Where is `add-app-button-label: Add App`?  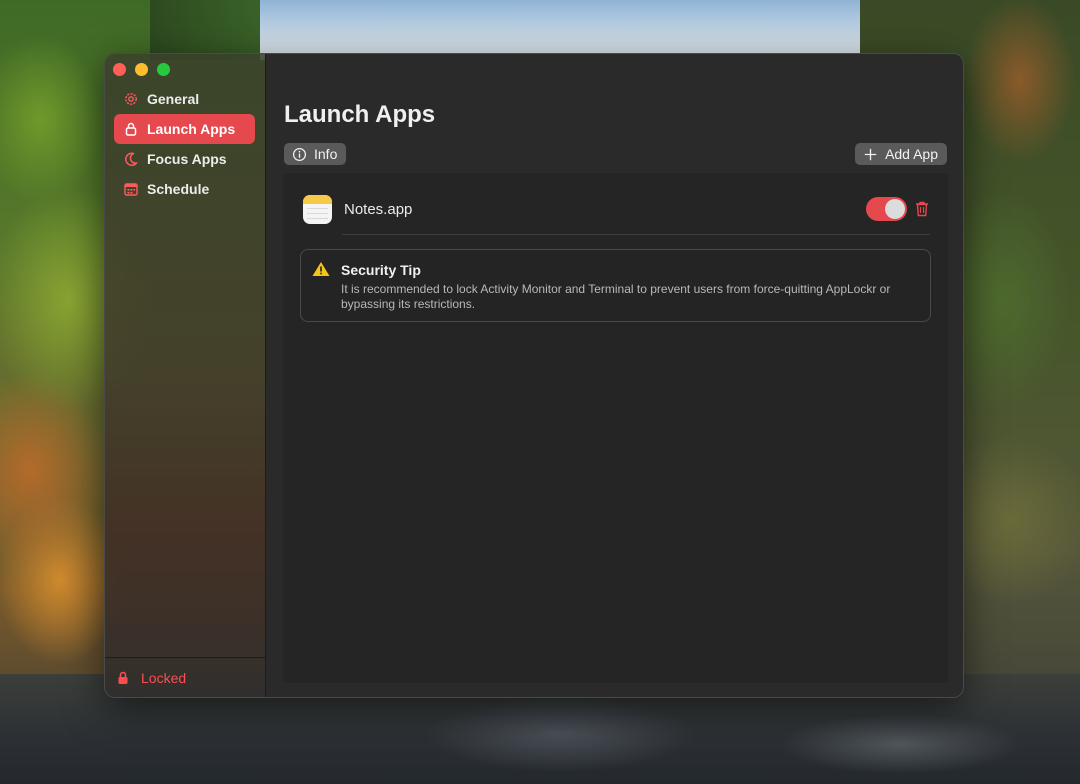
add-app-button-label: Add App is located at coordinates (911, 154).